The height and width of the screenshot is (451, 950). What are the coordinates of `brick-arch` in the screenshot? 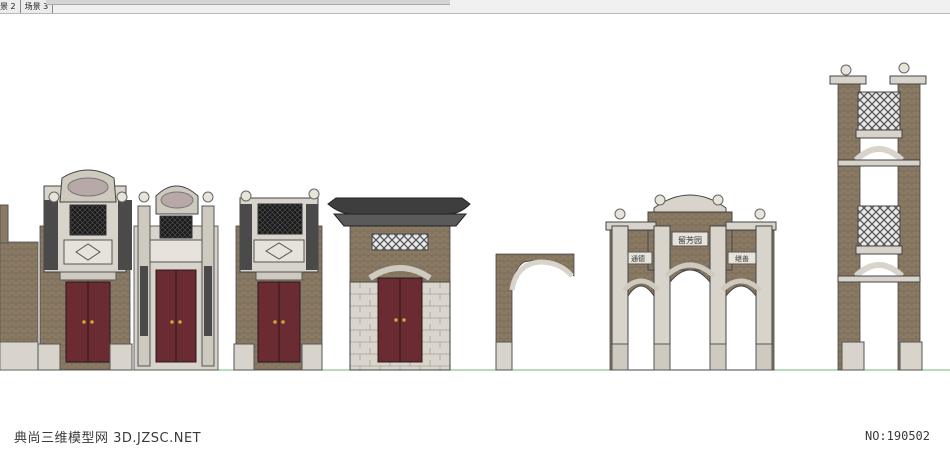 It's located at (535, 312).